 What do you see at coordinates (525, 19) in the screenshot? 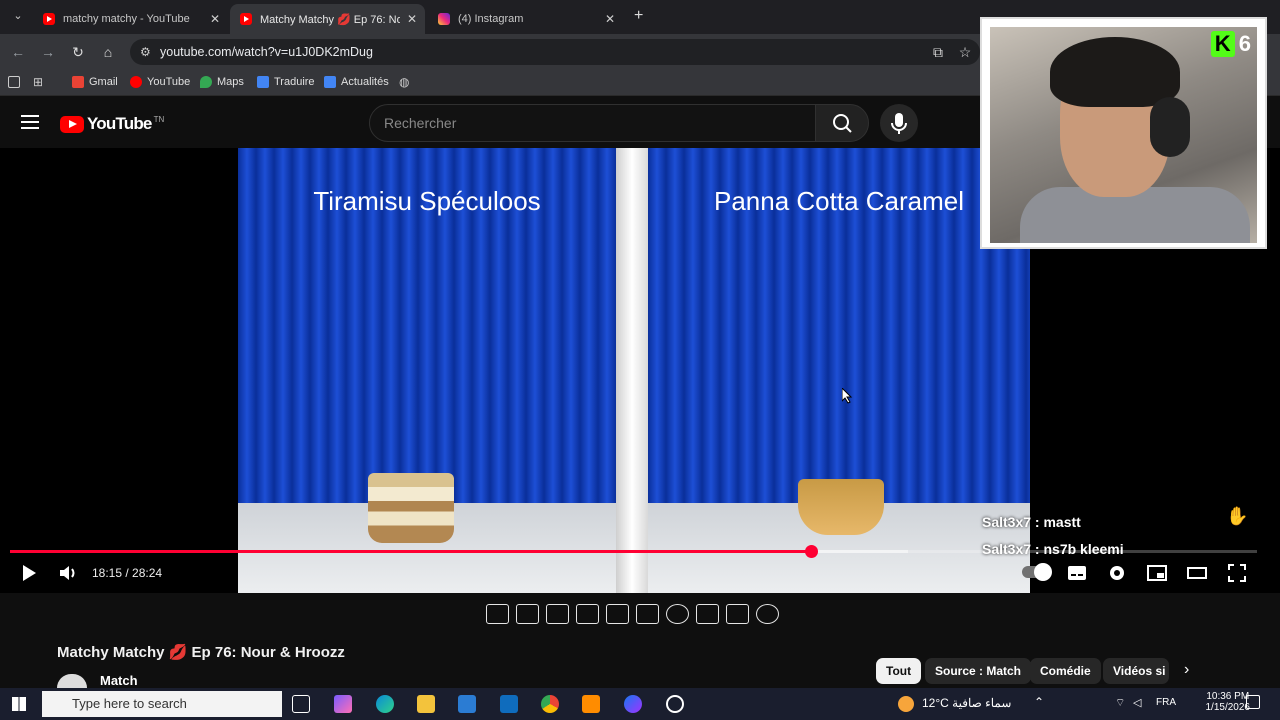
I see `tab-instagram: (4) Instagram ✕` at bounding box center [525, 19].